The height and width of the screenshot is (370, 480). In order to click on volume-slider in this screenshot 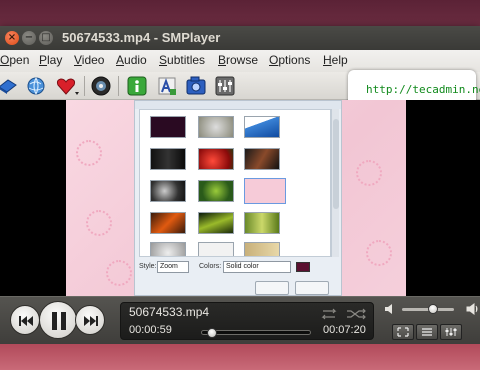, I will do `click(428, 309)`.